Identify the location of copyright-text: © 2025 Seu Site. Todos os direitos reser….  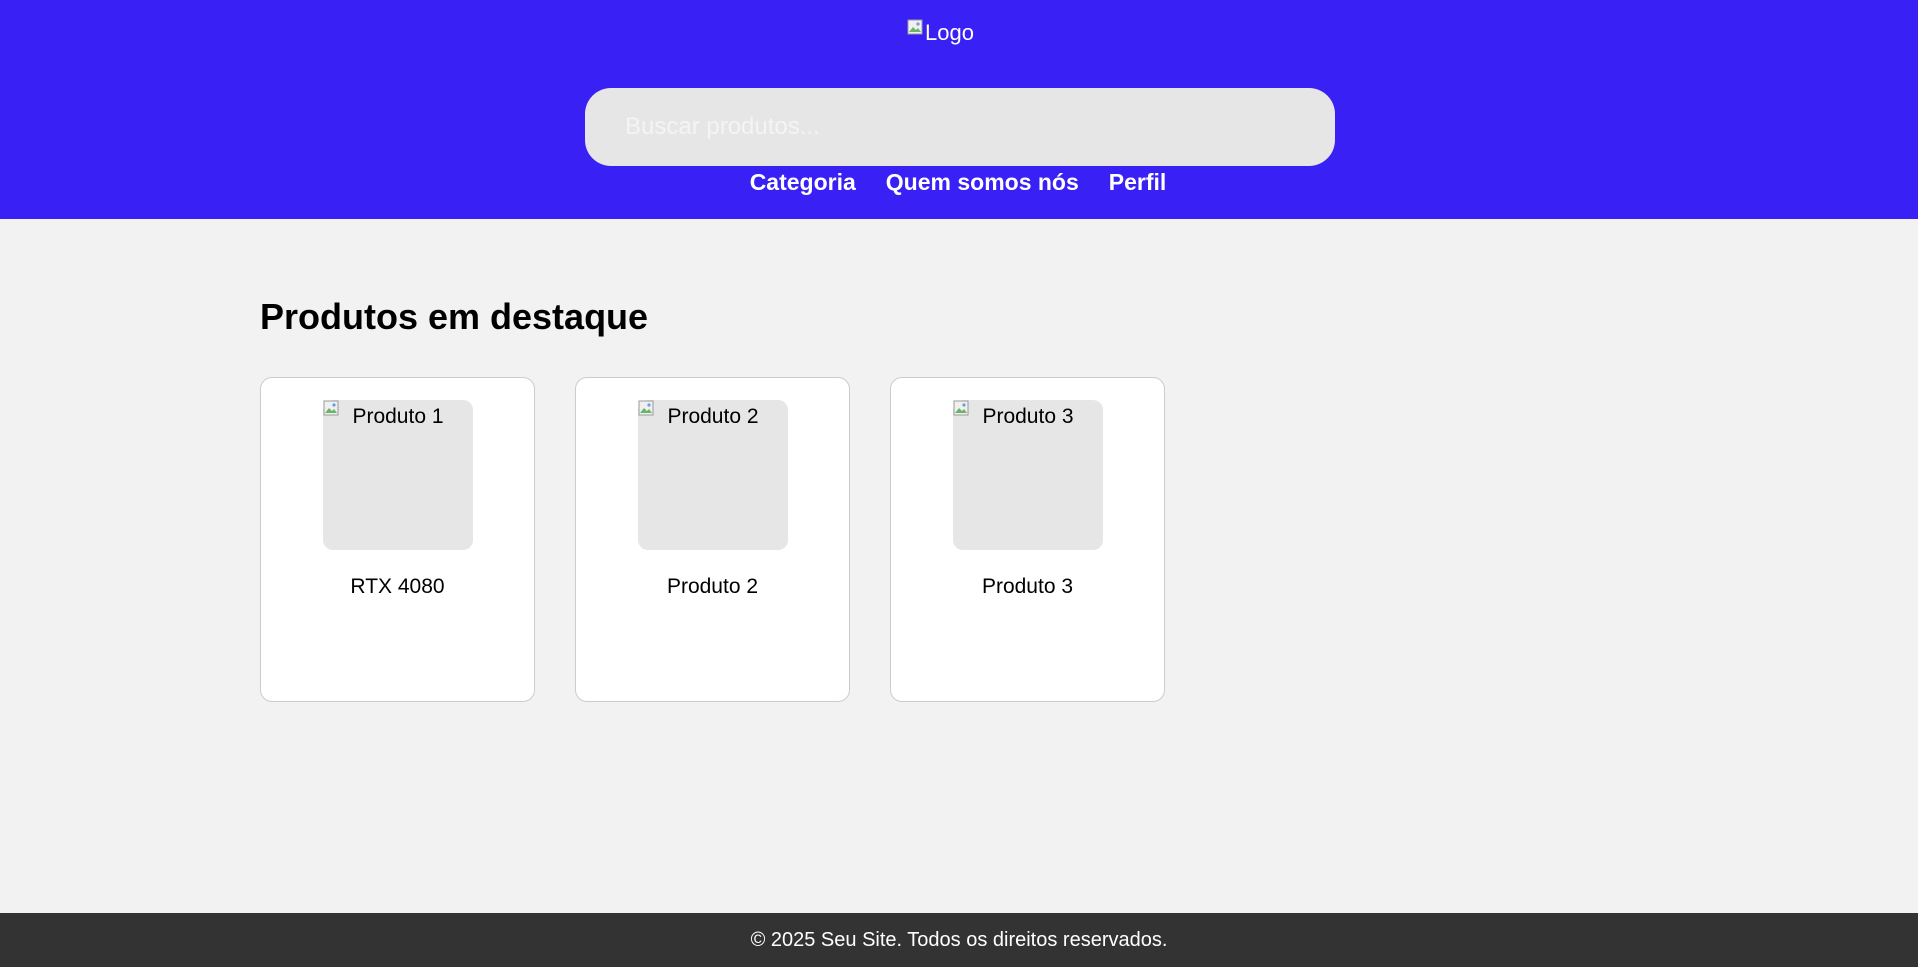
(959, 939).